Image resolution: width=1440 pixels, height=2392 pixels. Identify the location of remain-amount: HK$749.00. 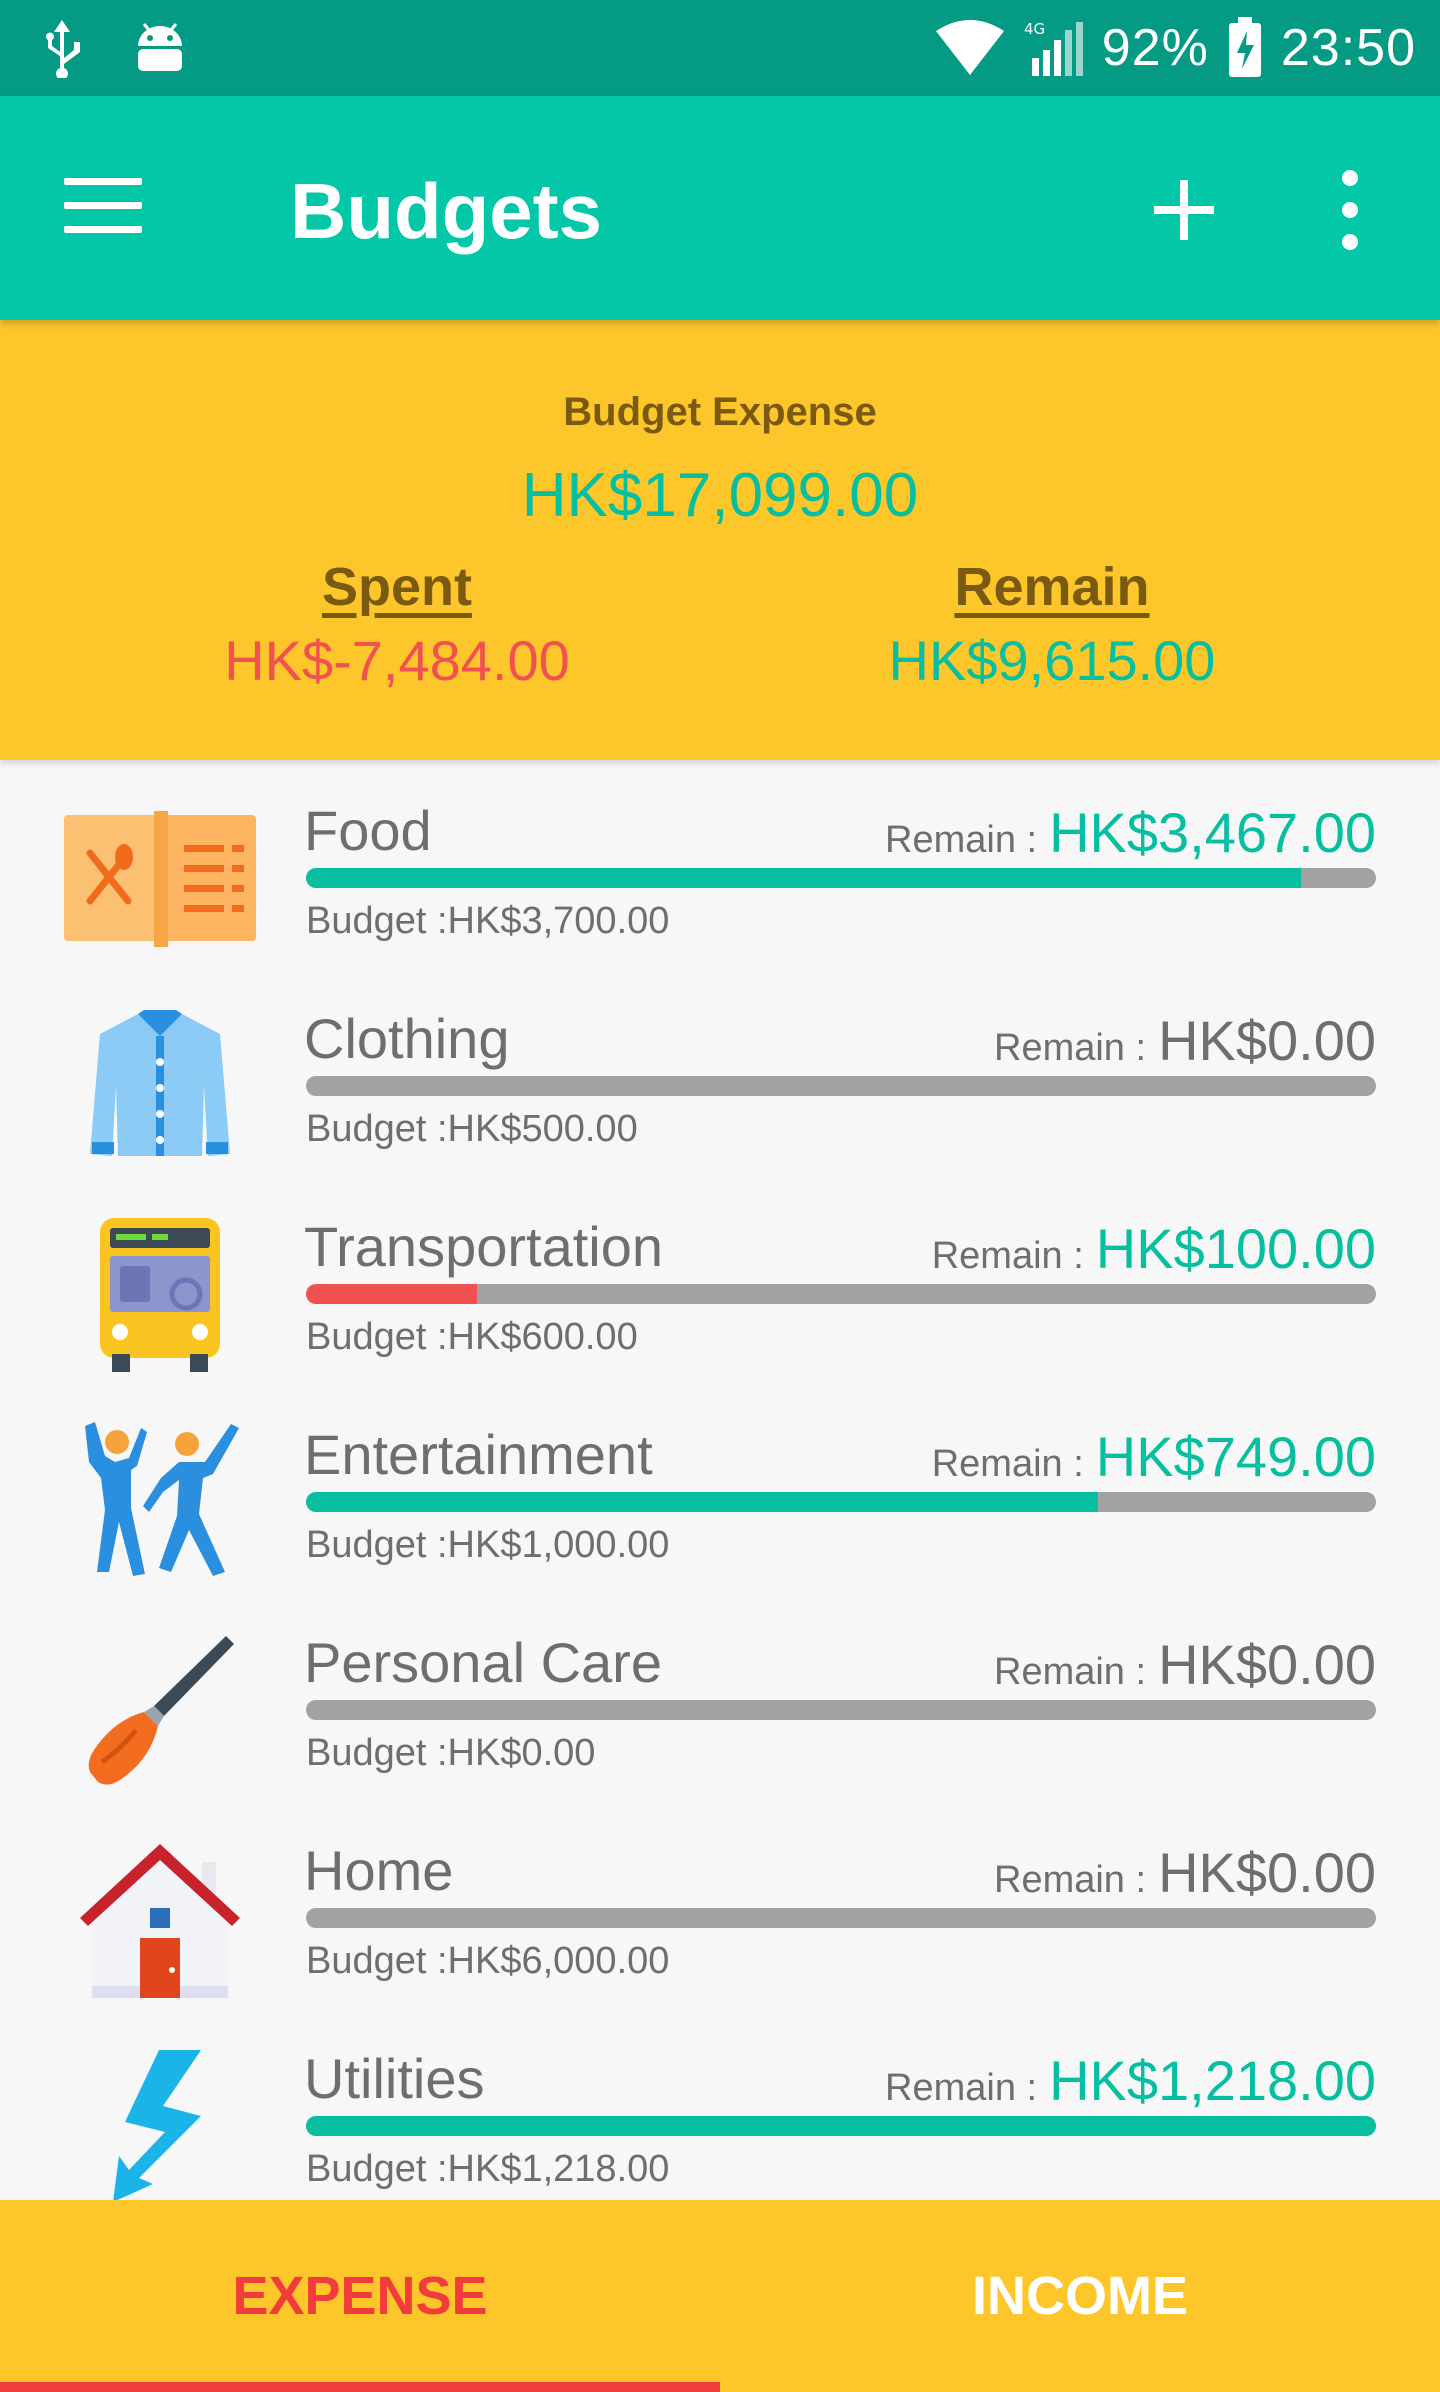
(1235, 1456).